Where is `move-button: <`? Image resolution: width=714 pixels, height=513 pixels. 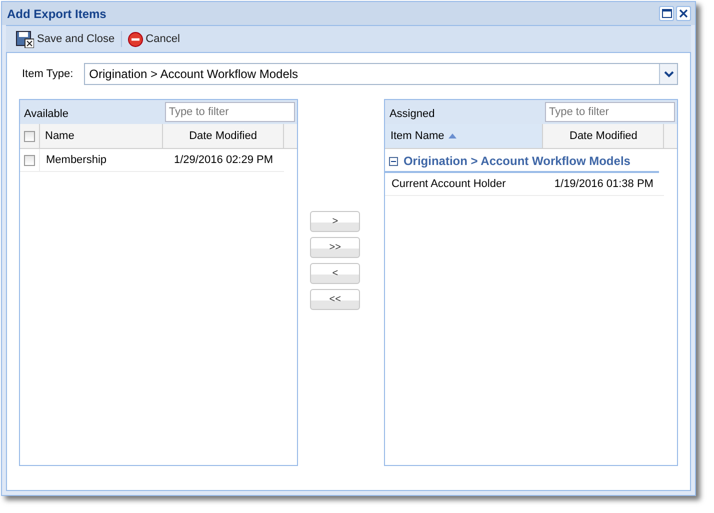
move-button: < is located at coordinates (335, 273).